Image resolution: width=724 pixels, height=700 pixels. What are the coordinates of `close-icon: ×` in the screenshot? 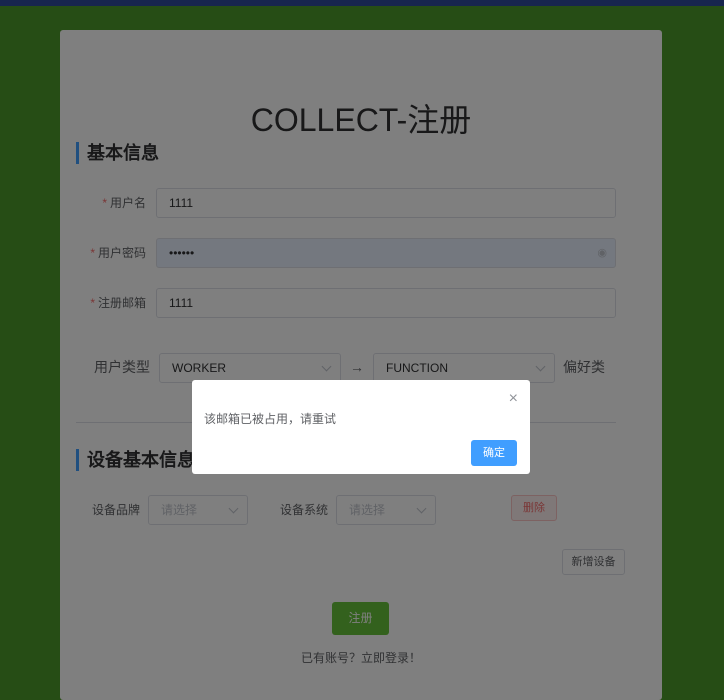 It's located at (513, 399).